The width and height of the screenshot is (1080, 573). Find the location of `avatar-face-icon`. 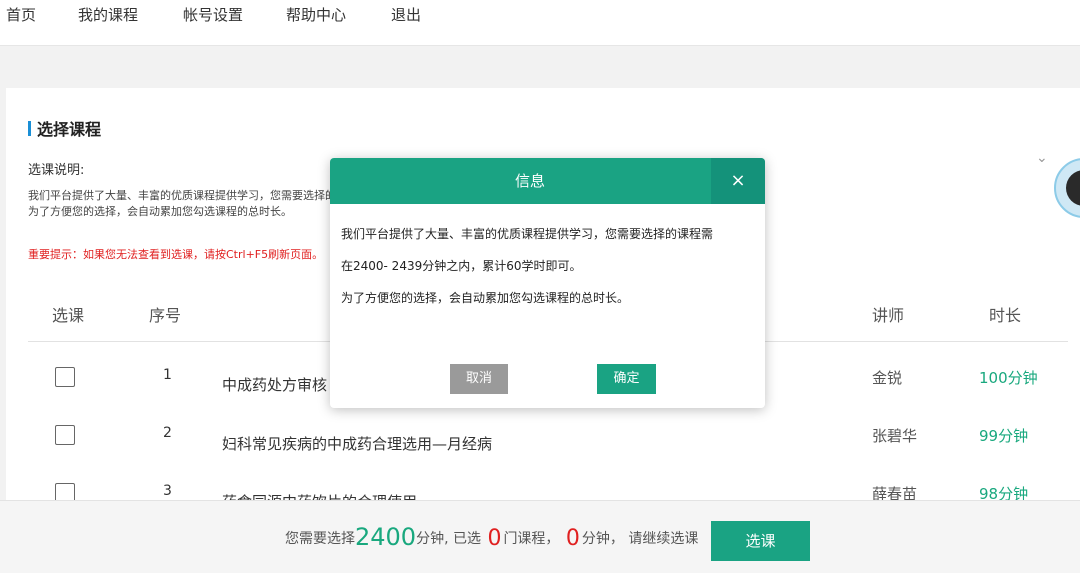

avatar-face-icon is located at coordinates (1073, 188).